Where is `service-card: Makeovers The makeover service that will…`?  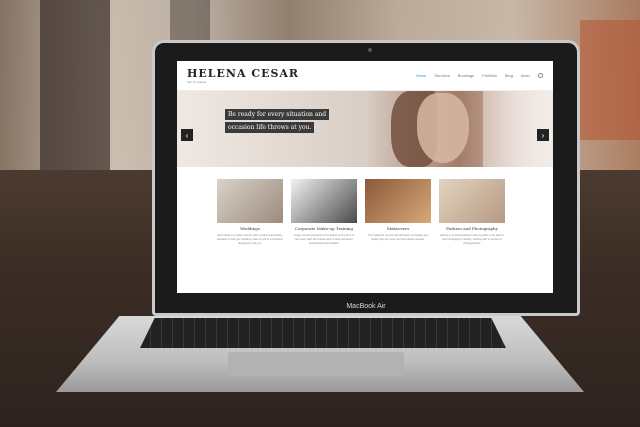 service-card: Makeovers The makeover service that will… is located at coordinates (398, 212).